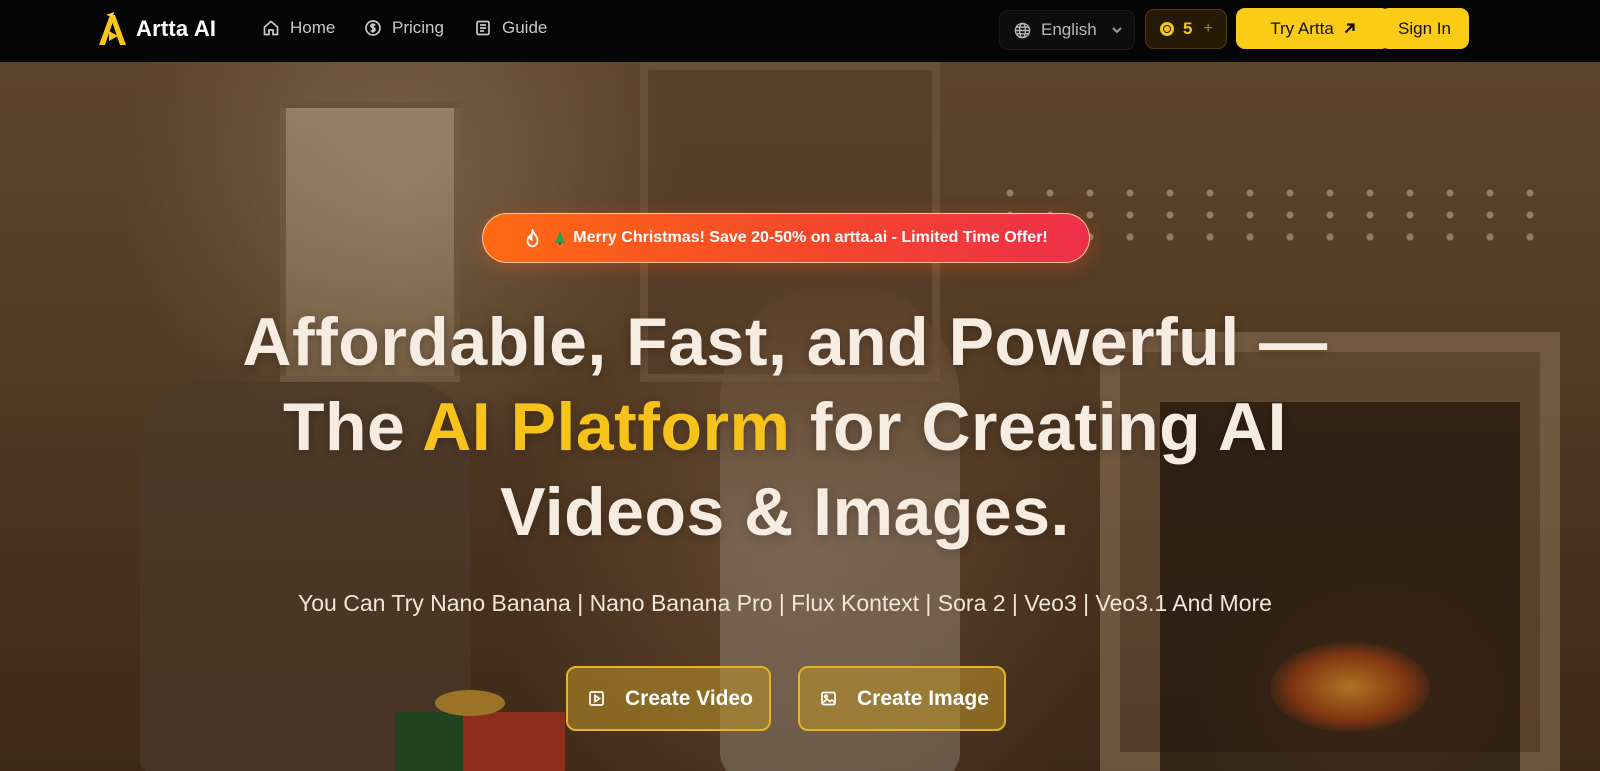 Image resolution: width=1600 pixels, height=771 pixels. What do you see at coordinates (313, 27) in the screenshot?
I see `nav-home-label: Home` at bounding box center [313, 27].